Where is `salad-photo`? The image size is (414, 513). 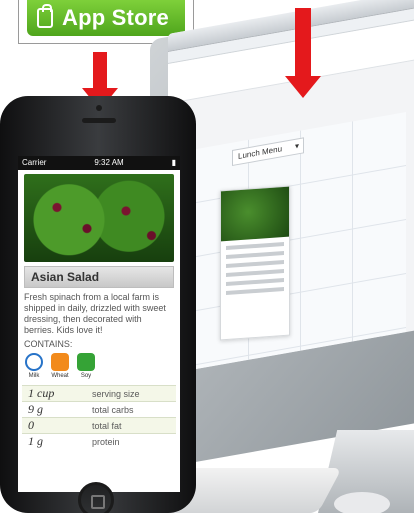
salad-photo is located at coordinates (99, 218).